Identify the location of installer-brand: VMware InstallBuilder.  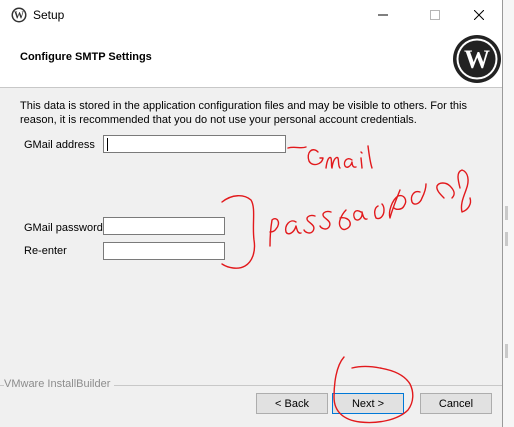
(59, 384).